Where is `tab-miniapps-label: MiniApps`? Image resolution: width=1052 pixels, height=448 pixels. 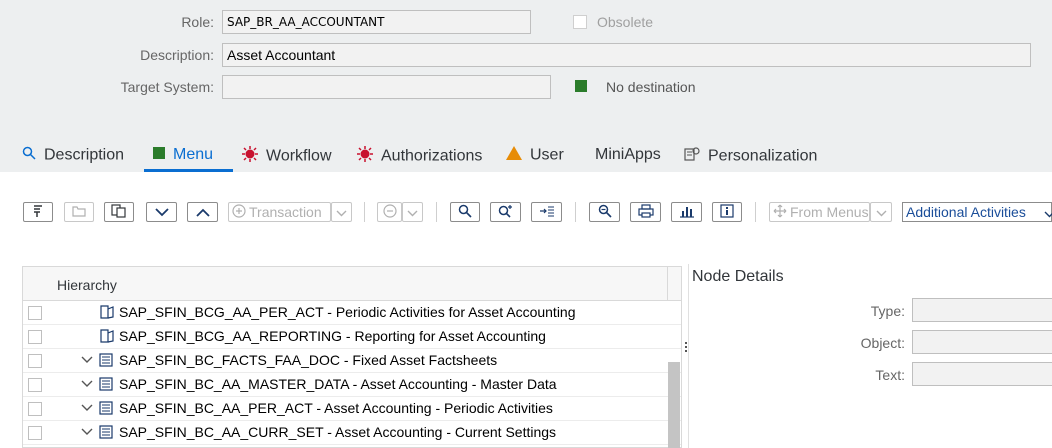 tab-miniapps-label: MiniApps is located at coordinates (628, 154).